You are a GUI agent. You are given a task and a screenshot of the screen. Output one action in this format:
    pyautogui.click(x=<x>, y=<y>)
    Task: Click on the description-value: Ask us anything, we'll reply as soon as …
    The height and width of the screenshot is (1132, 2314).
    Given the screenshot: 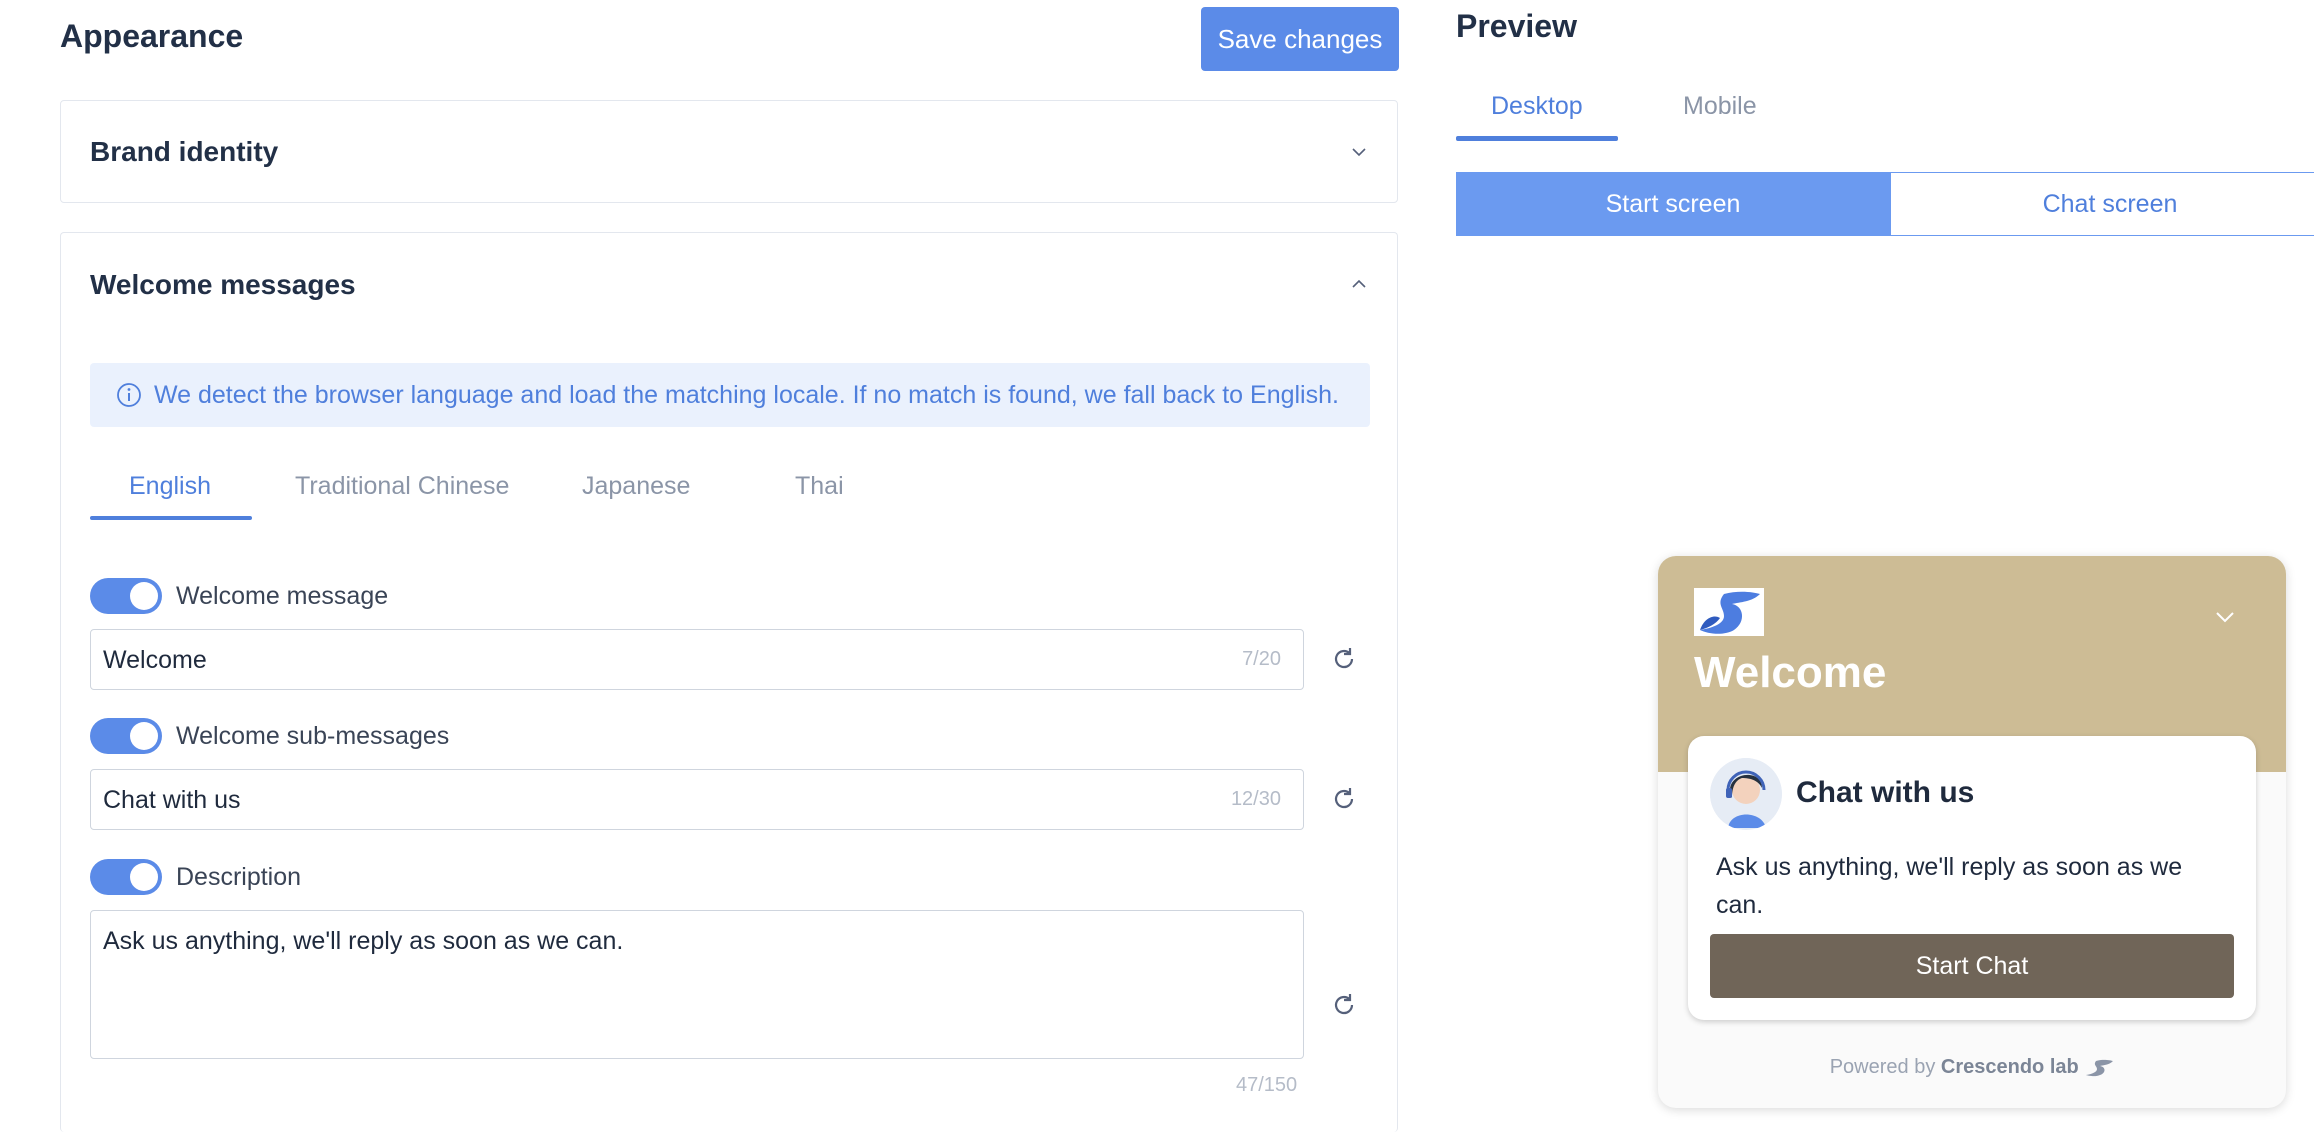 What is the action you would take?
    pyautogui.click(x=363, y=941)
    